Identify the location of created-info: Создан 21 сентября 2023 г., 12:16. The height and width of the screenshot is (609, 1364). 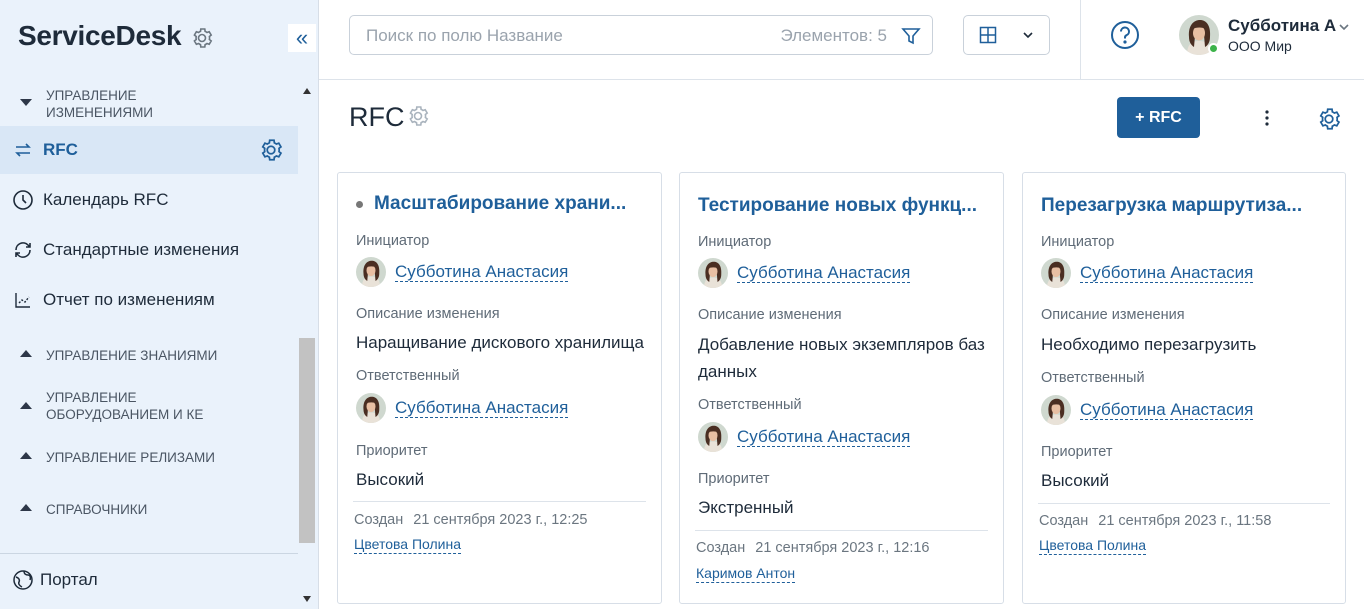
(817, 548).